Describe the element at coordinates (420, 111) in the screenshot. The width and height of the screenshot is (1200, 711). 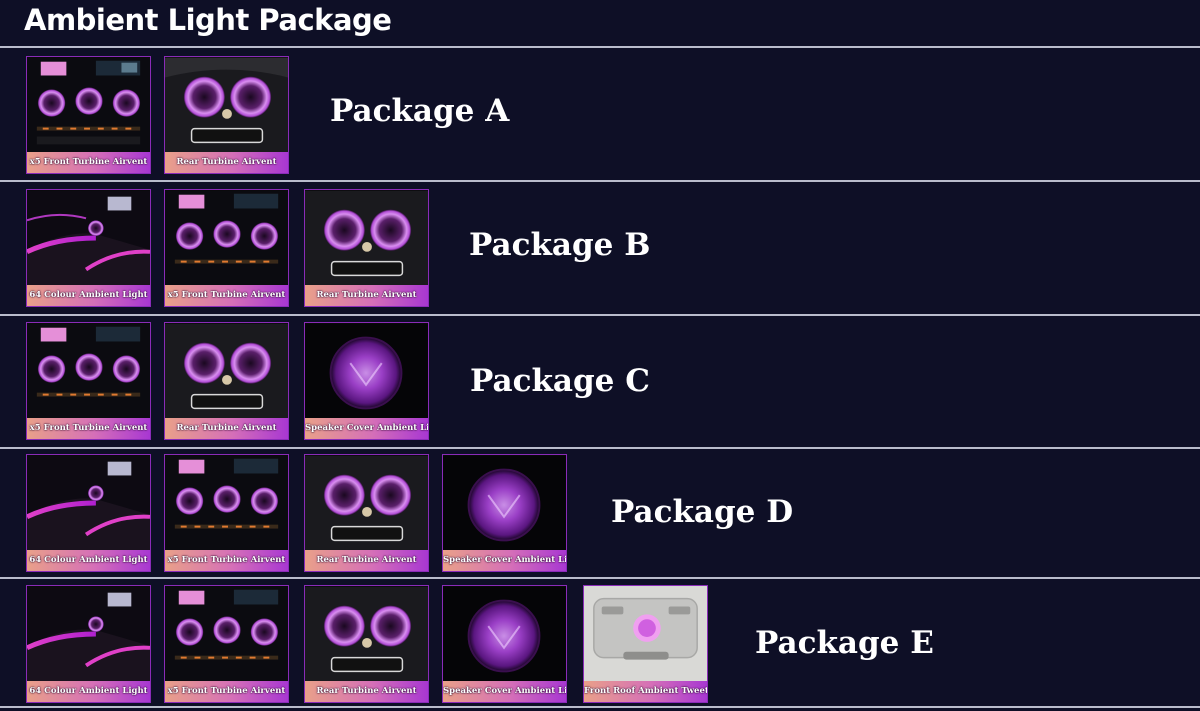
I see `package-a-label: Package A` at that location.